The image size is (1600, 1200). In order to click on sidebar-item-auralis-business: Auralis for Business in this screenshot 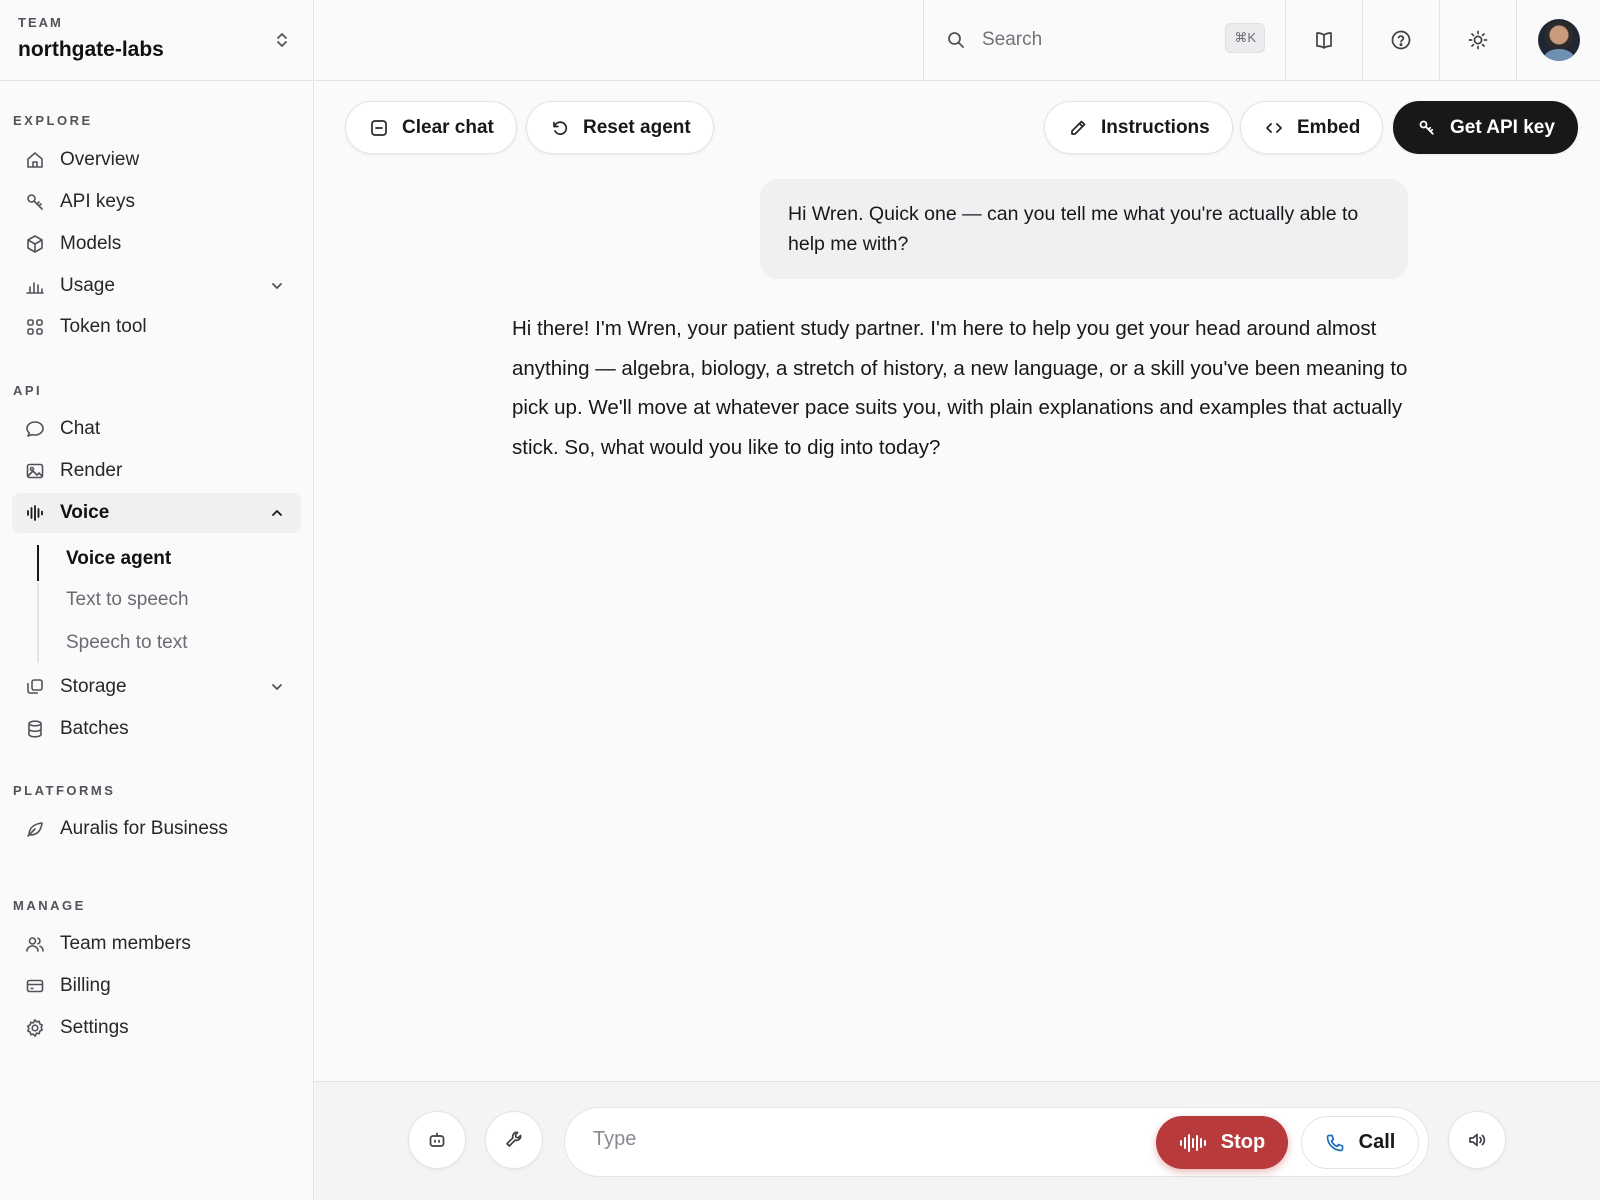, I will do `click(156, 829)`.